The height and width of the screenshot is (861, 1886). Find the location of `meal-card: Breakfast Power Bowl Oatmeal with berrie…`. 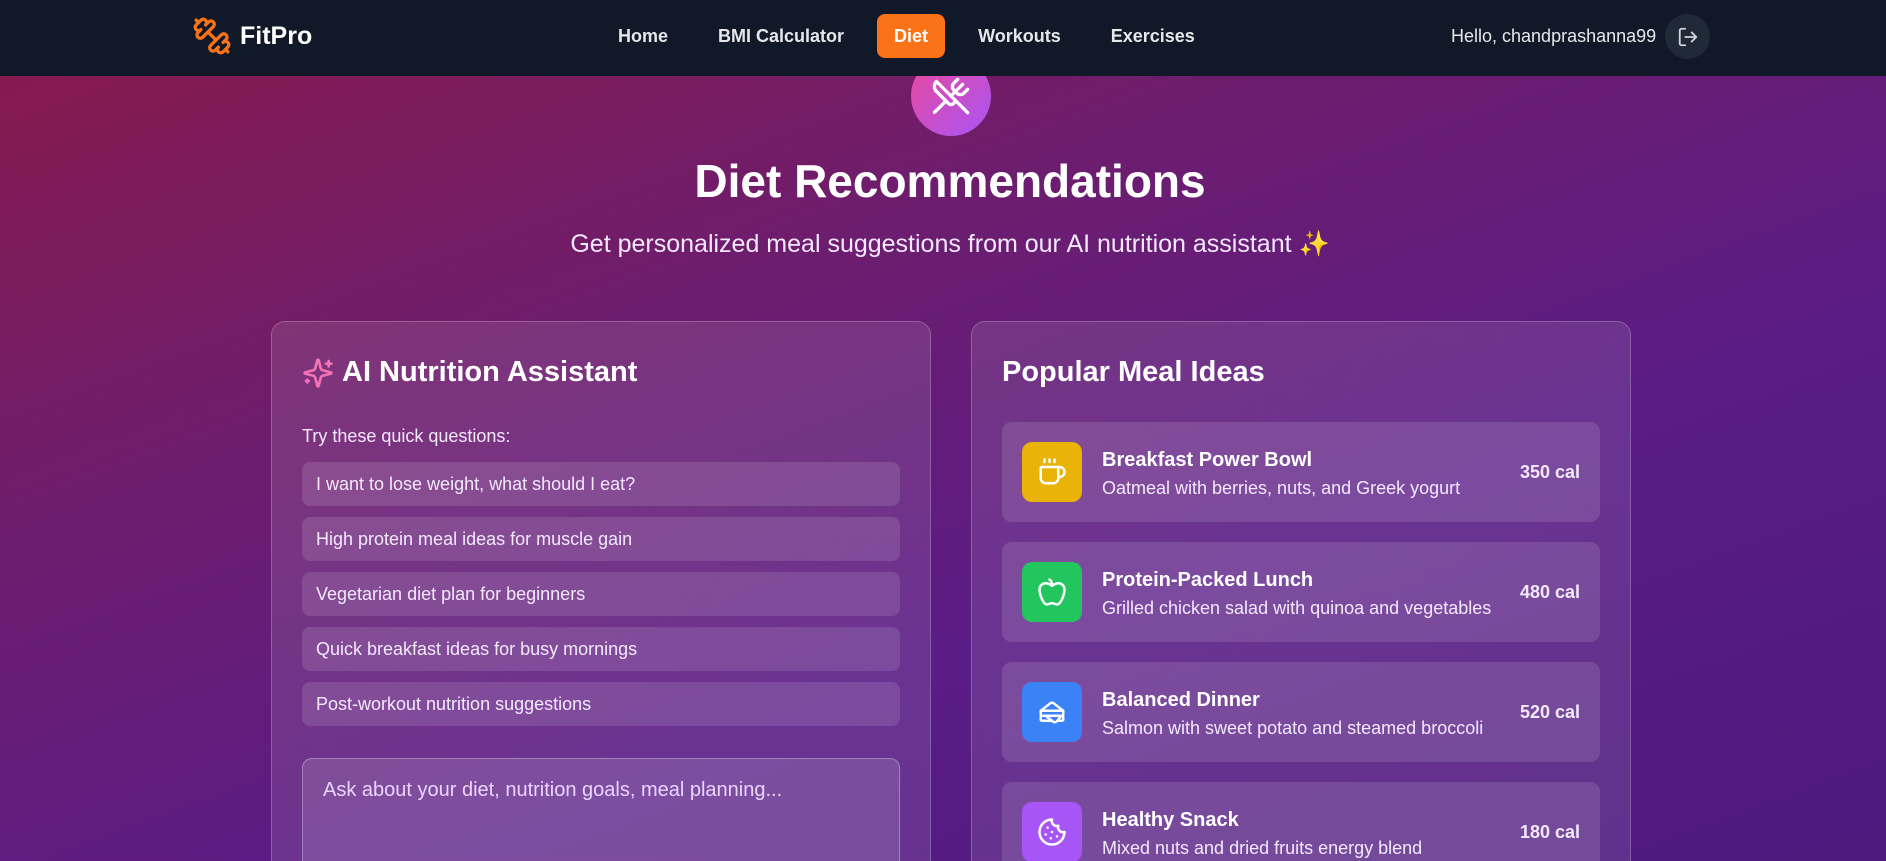

meal-card: Breakfast Power Bowl Oatmeal with berrie… is located at coordinates (1301, 472).